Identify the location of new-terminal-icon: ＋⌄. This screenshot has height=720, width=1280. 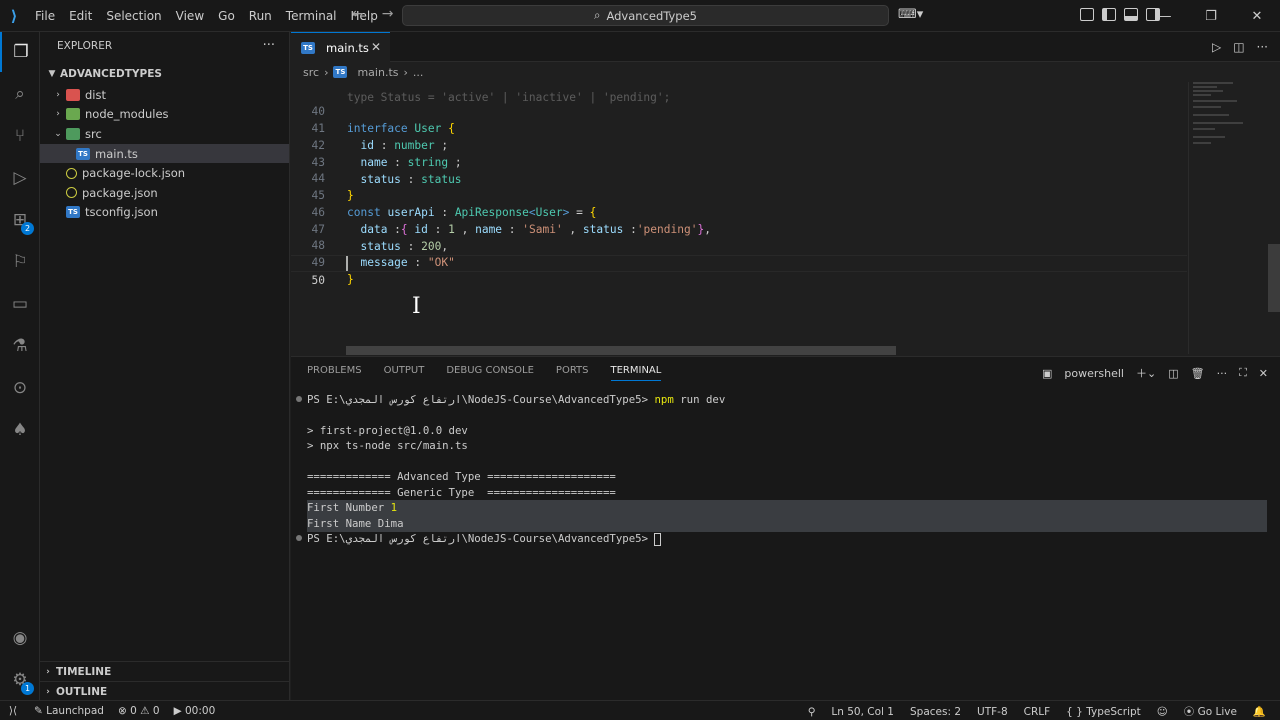
(1146, 373).